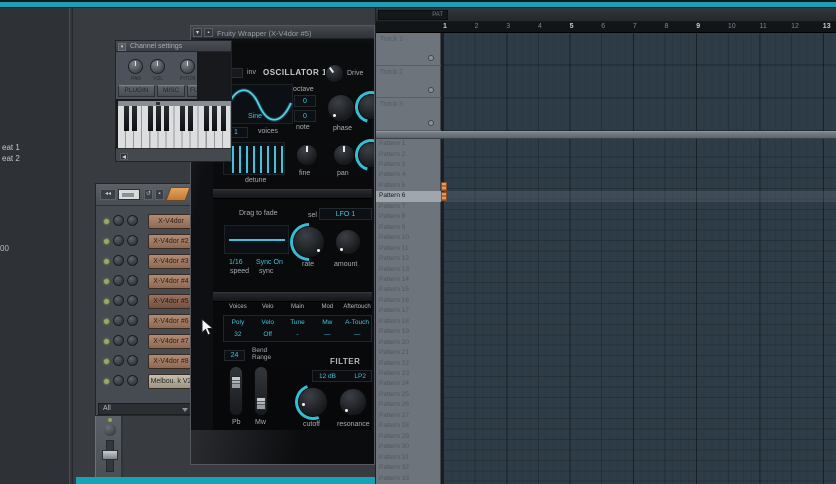  What do you see at coordinates (268, 334) in the screenshot?
I see `matrix-amount-value: Off` at bounding box center [268, 334].